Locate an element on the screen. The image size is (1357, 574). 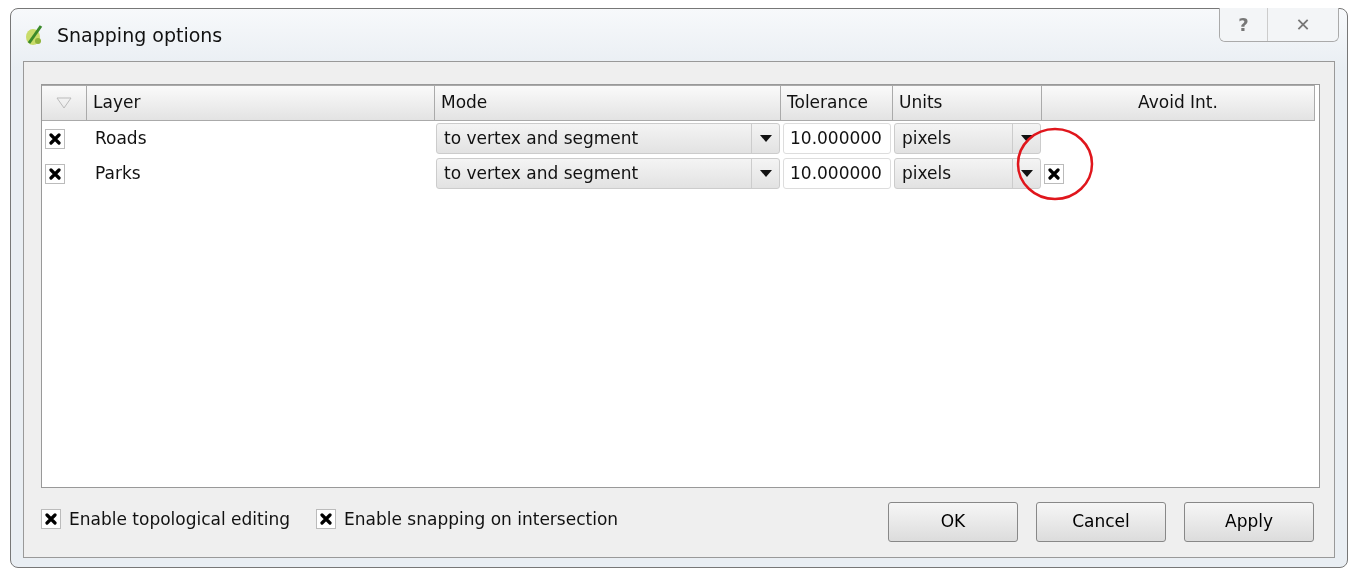
column-header: Mode is located at coordinates (608, 103).